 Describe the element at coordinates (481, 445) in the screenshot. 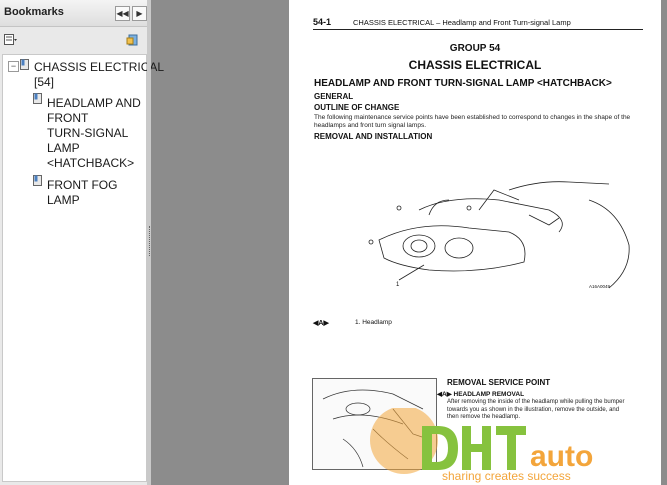

I see `dht-auto-watermark-logo: auto sharing creates success` at that location.